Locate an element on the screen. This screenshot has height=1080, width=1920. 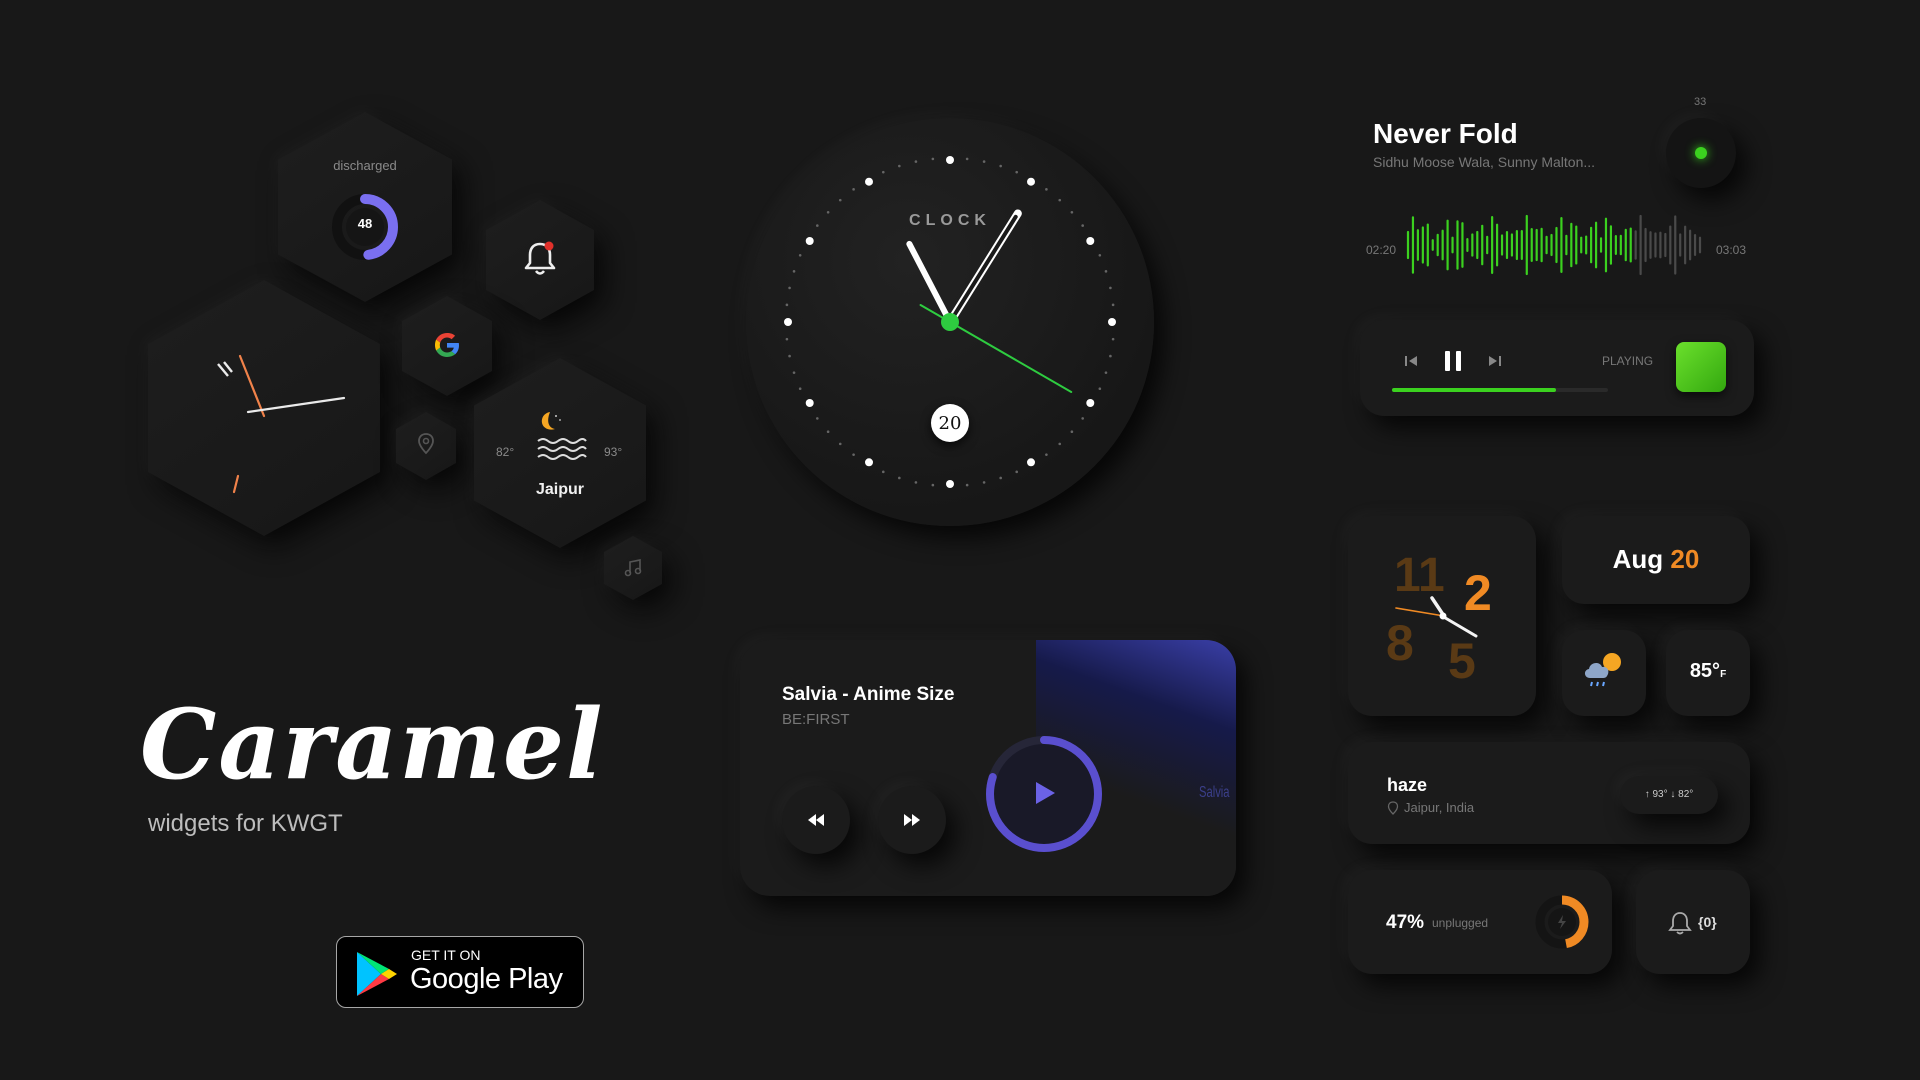
album-art-thumb is located at coordinates (1701, 367).